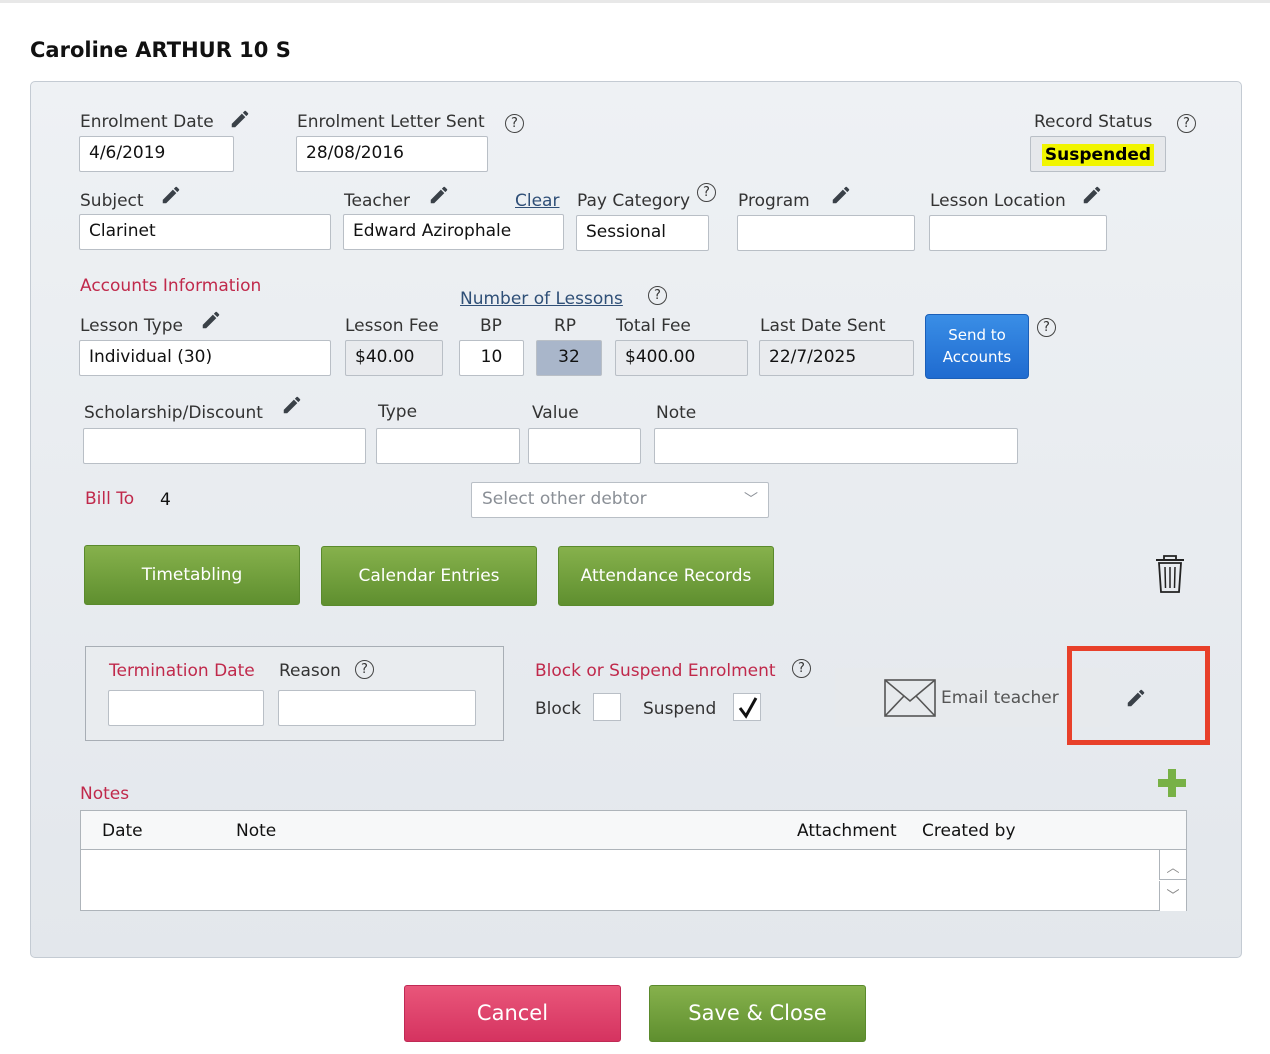 The height and width of the screenshot is (1054, 1270). Describe the element at coordinates (633, 860) in the screenshot. I see `notes-table: Date Note Attachment Created by ︿ ﹀` at that location.